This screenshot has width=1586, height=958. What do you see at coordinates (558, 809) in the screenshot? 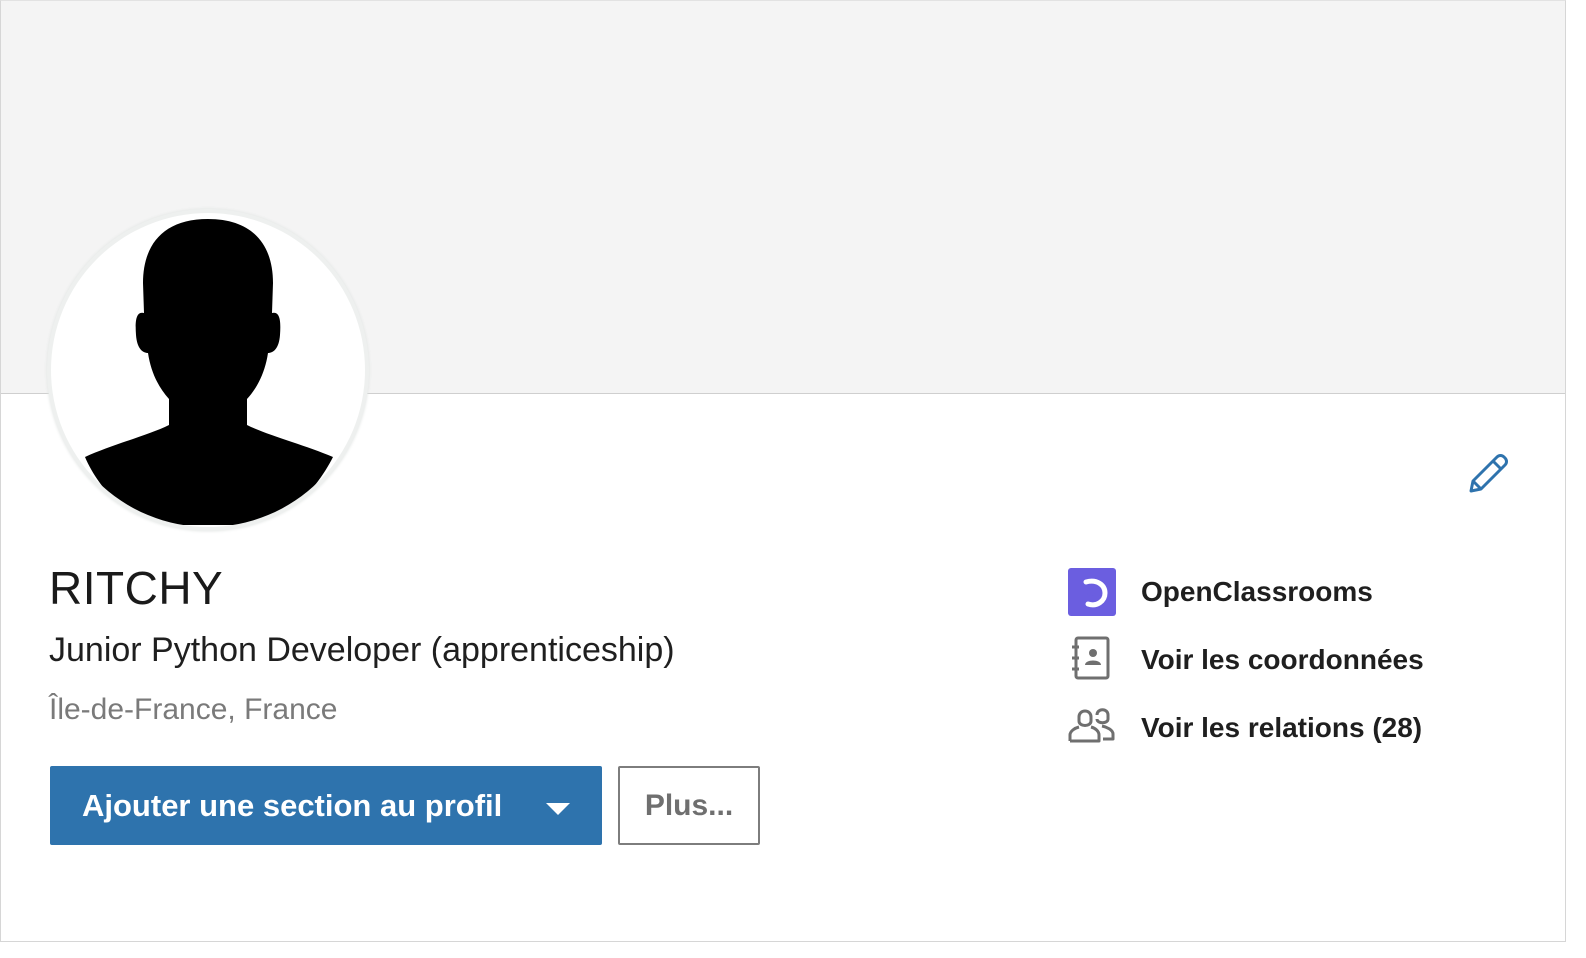
I see `chevron-down-icon` at bounding box center [558, 809].